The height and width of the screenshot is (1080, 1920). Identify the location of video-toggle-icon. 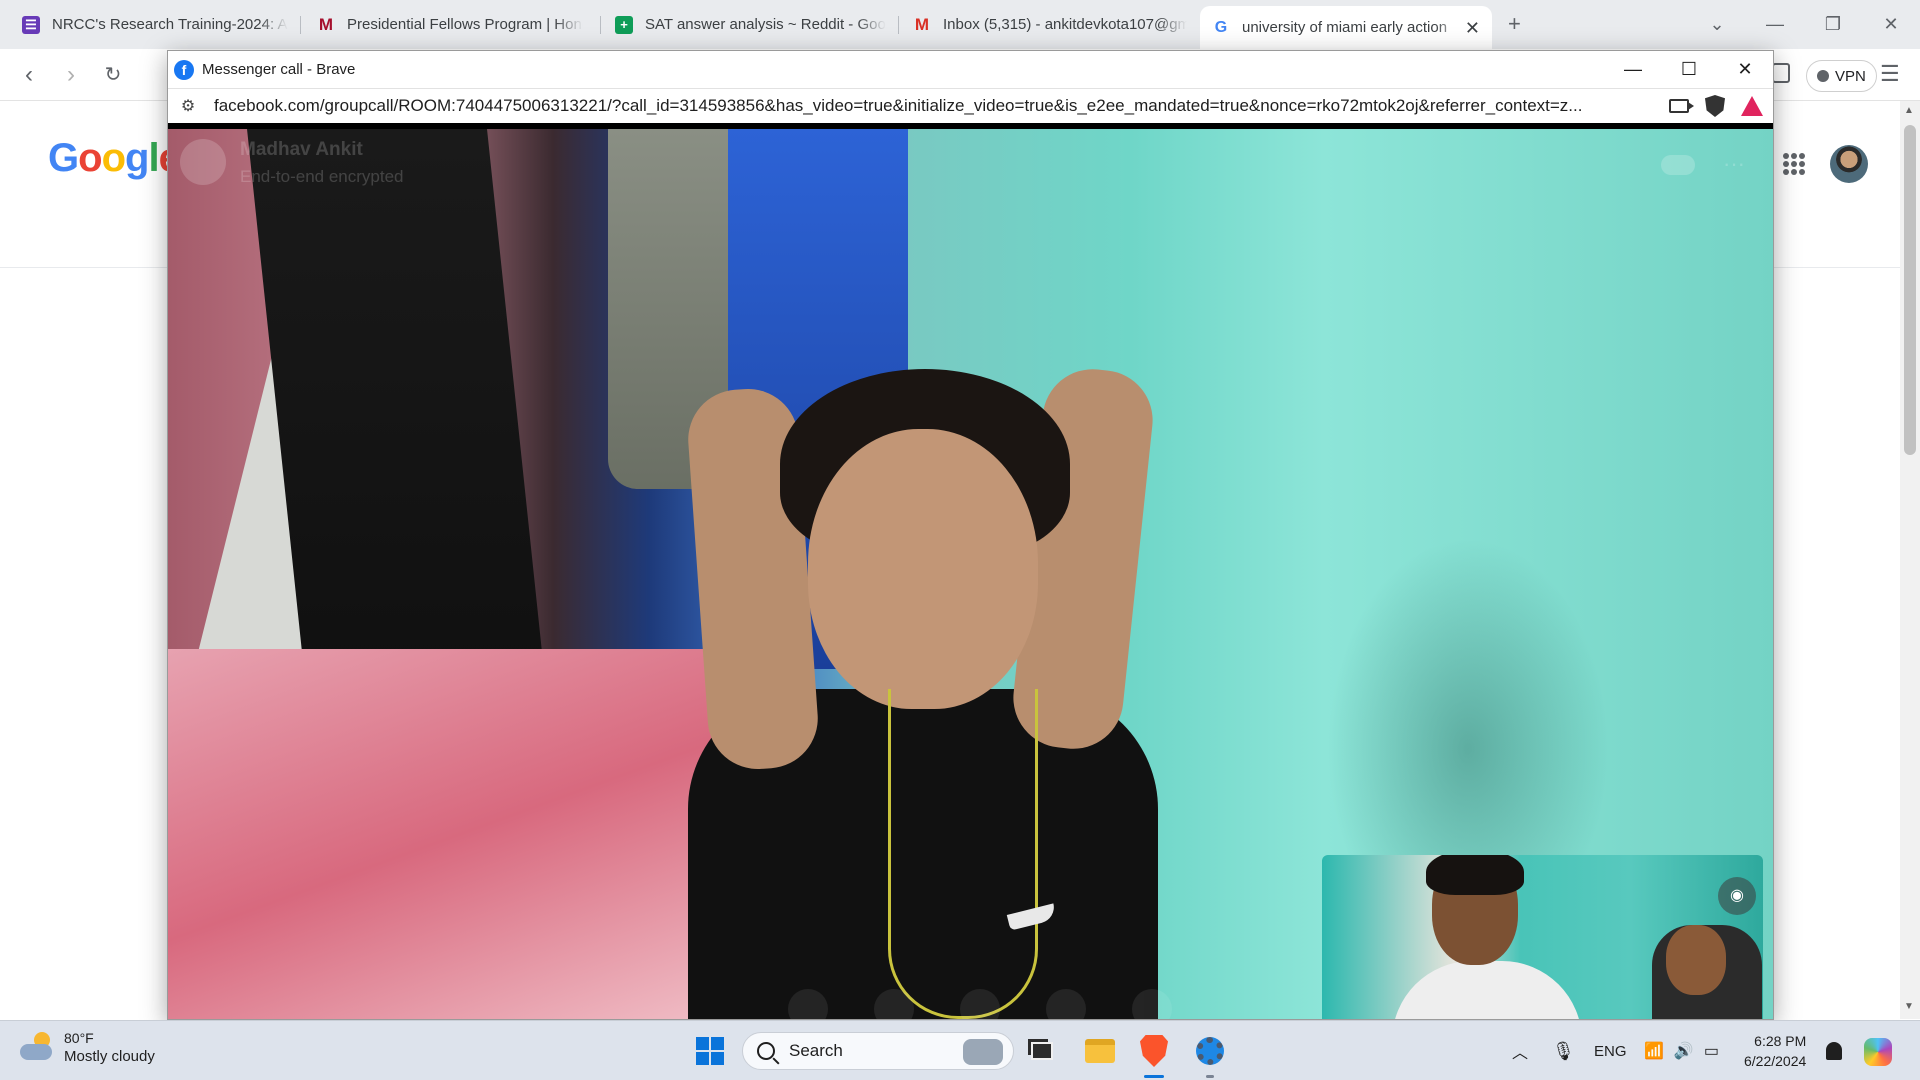
(980, 1004).